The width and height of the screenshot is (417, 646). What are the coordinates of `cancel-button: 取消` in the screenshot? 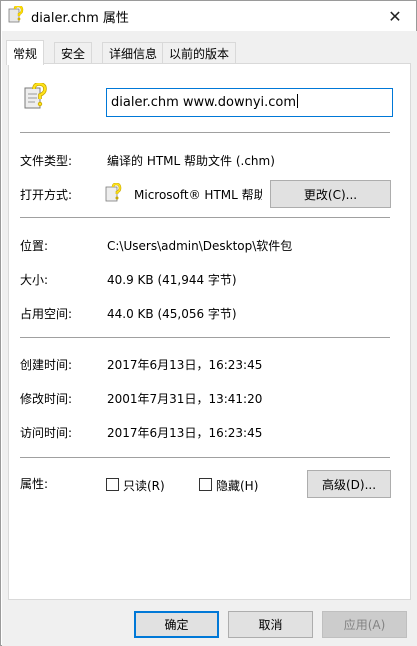 It's located at (270, 624).